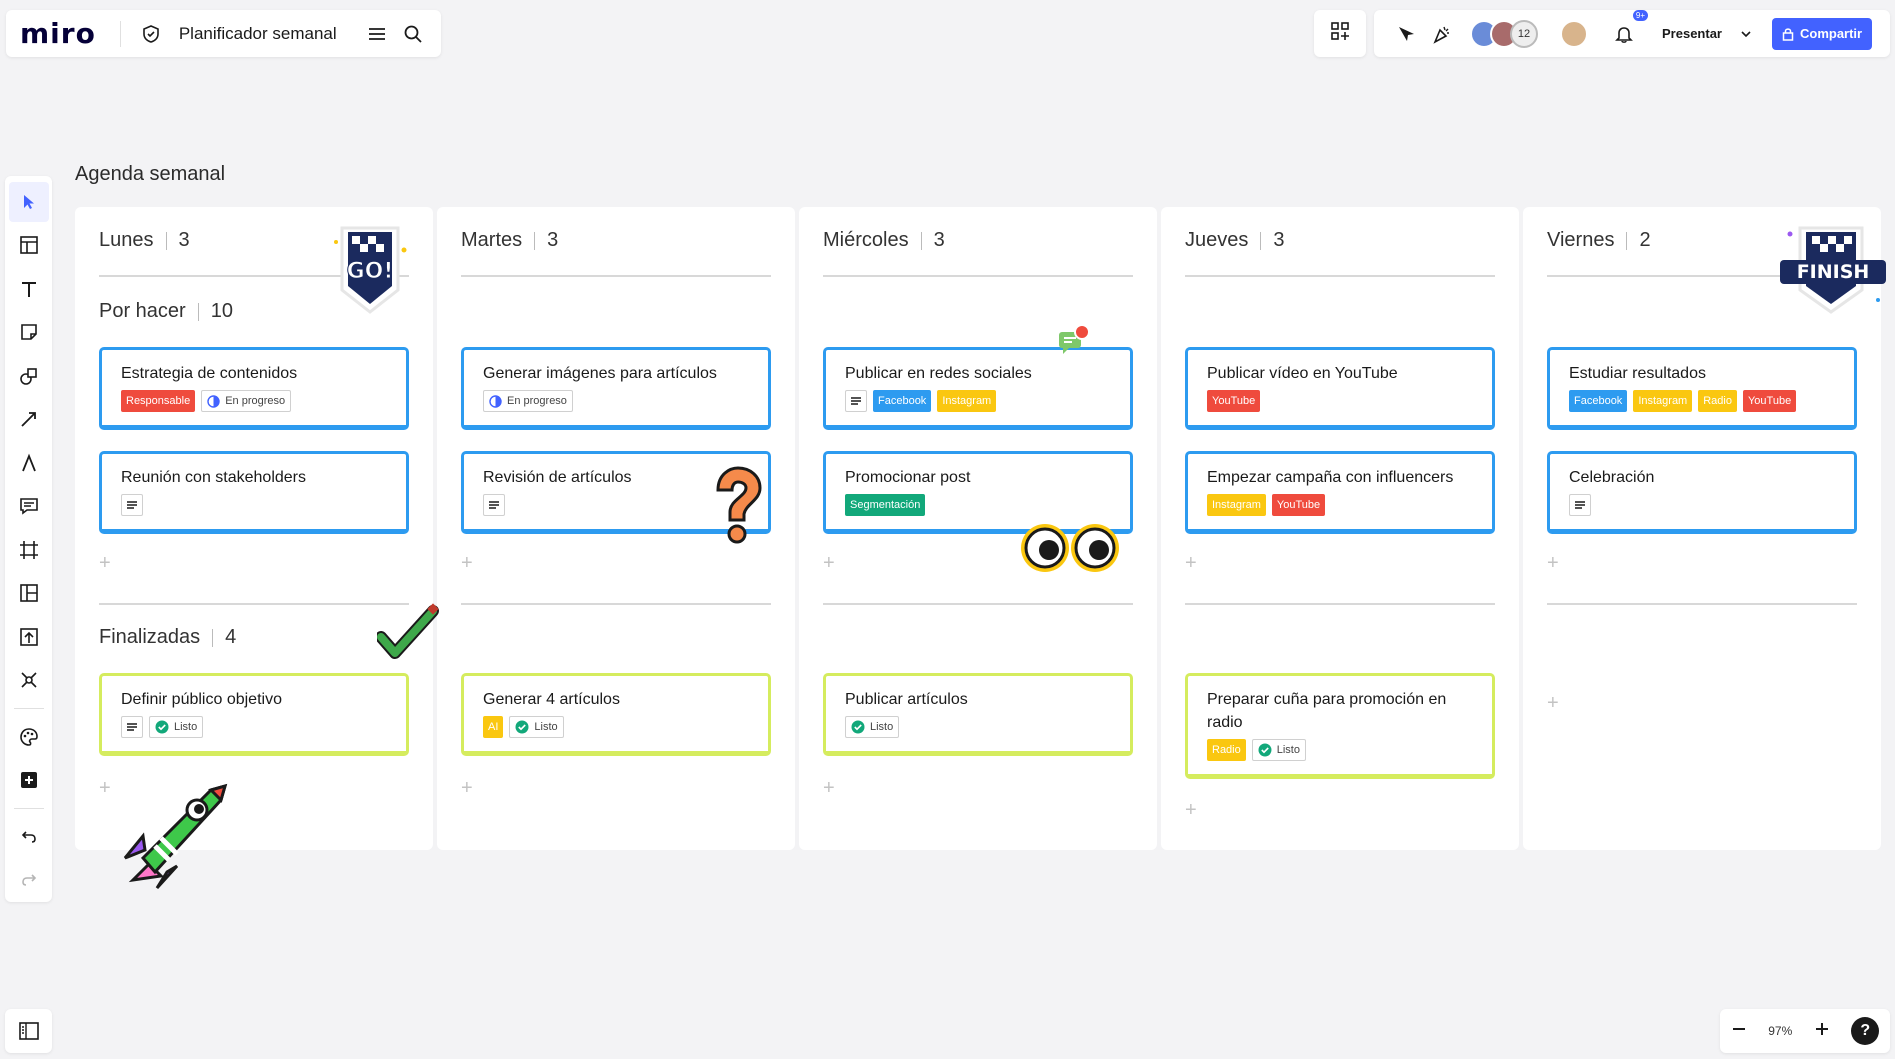 The height and width of the screenshot is (1059, 1895). I want to click on chevron-down-icon, so click(1746, 34).